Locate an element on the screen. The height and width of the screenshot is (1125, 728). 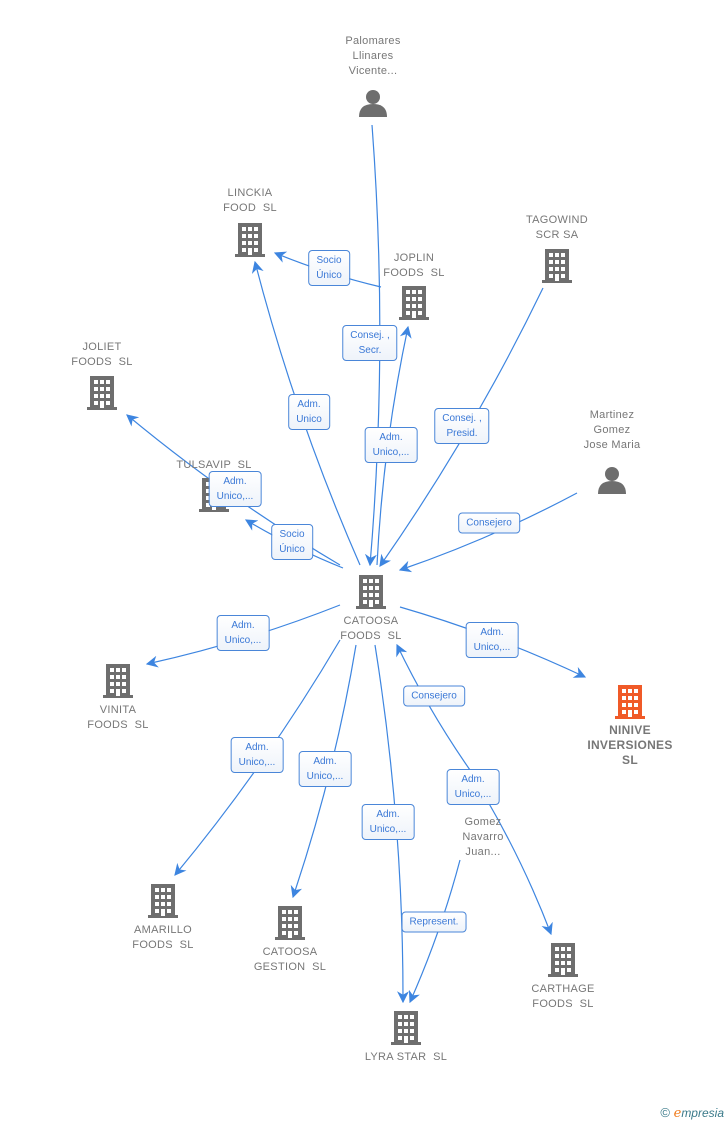
node-label-ninive: NINIVE INVERSIONES SL is located at coordinates (629, 745).